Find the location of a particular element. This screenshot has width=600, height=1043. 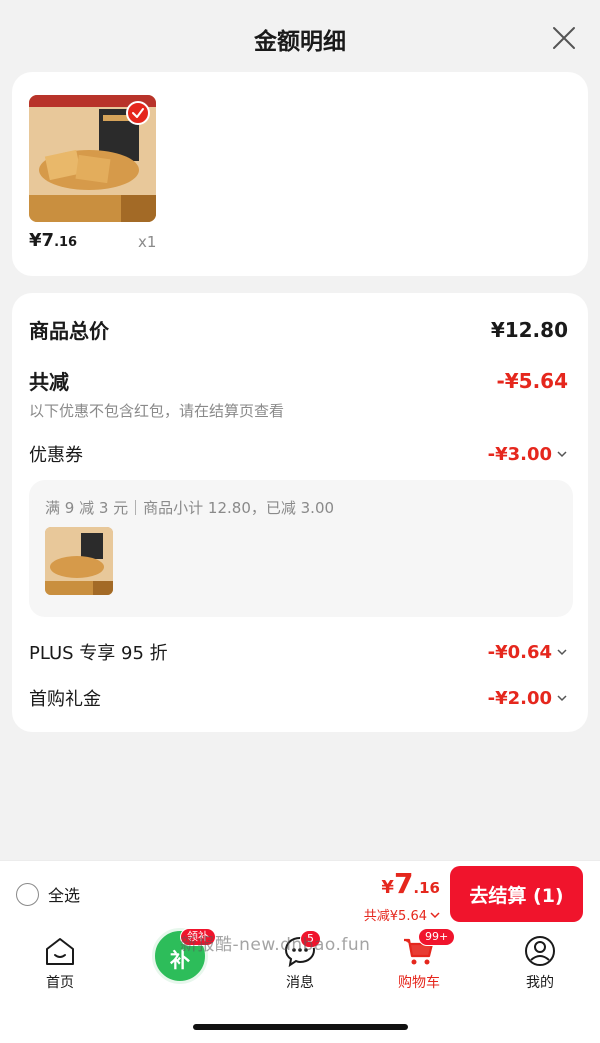

coupon-detail-box: 满 9 减 3 元｜商品小计 12.80，已减 3.00 is located at coordinates (301, 548).